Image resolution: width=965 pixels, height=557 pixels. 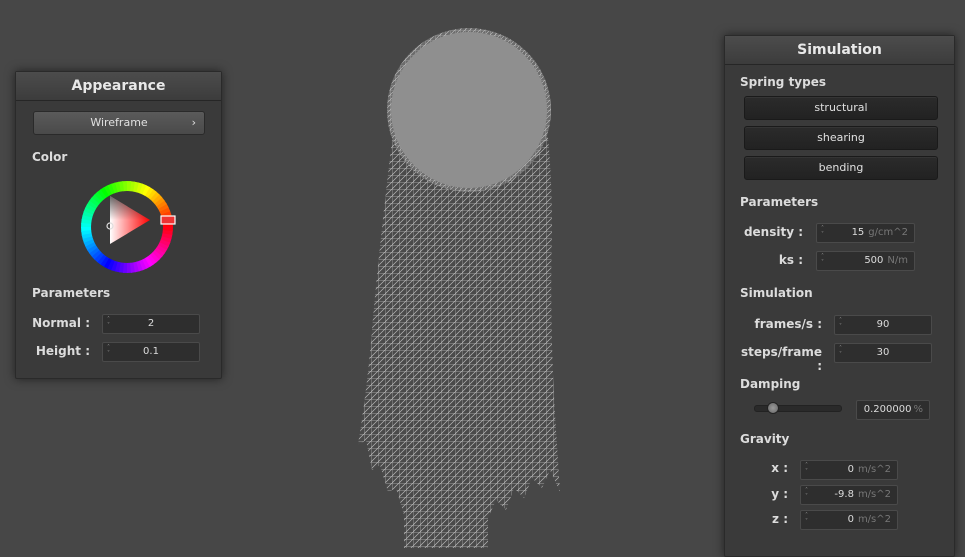 What do you see at coordinates (127, 227) in the screenshot?
I see `color-wheel-picker` at bounding box center [127, 227].